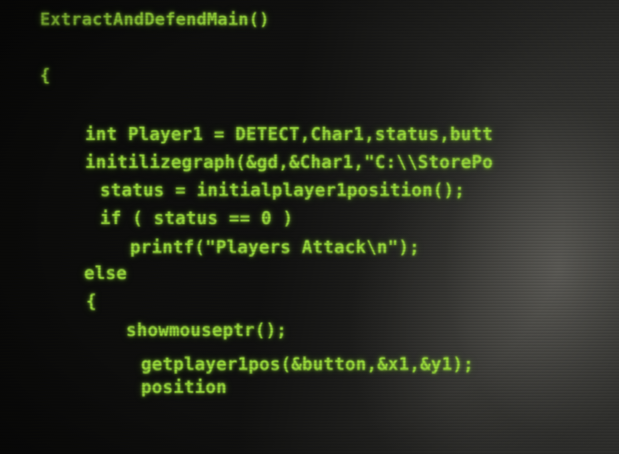 The height and width of the screenshot is (454, 619). What do you see at coordinates (155, 20) in the screenshot?
I see `code-line-function-header: ExtractAndDefendMain()` at bounding box center [155, 20].